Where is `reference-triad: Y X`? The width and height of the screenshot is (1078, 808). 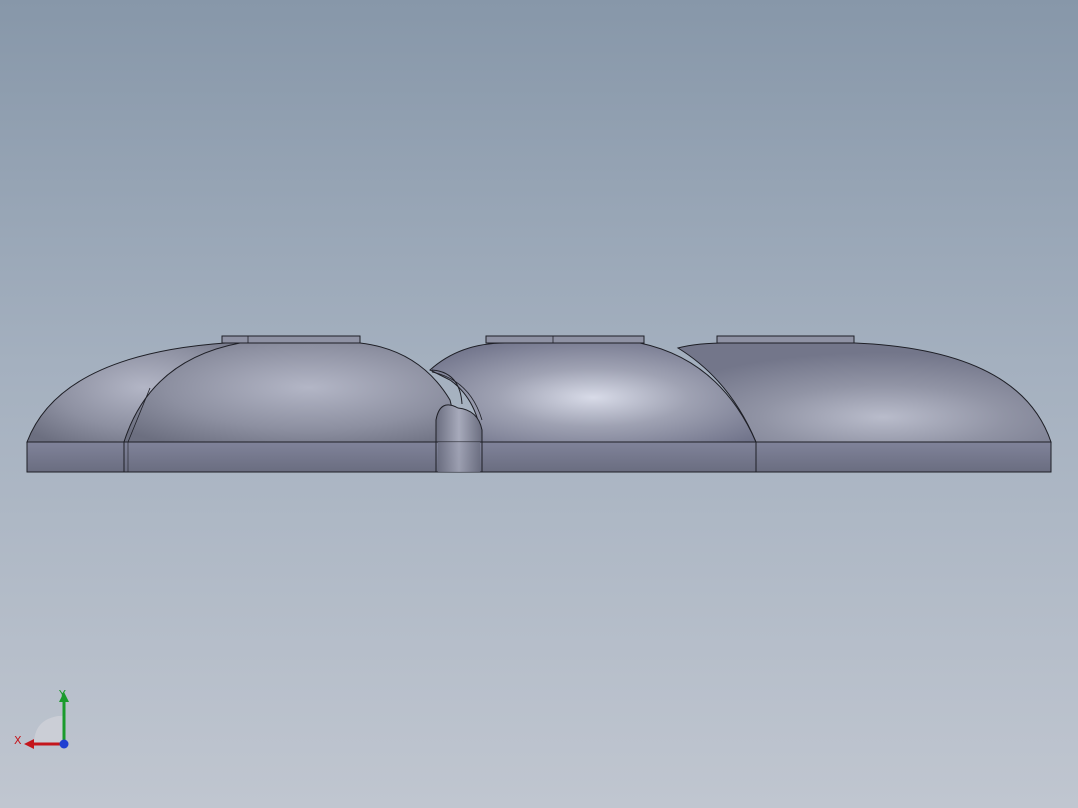 reference-triad: Y X is located at coordinates (44, 719).